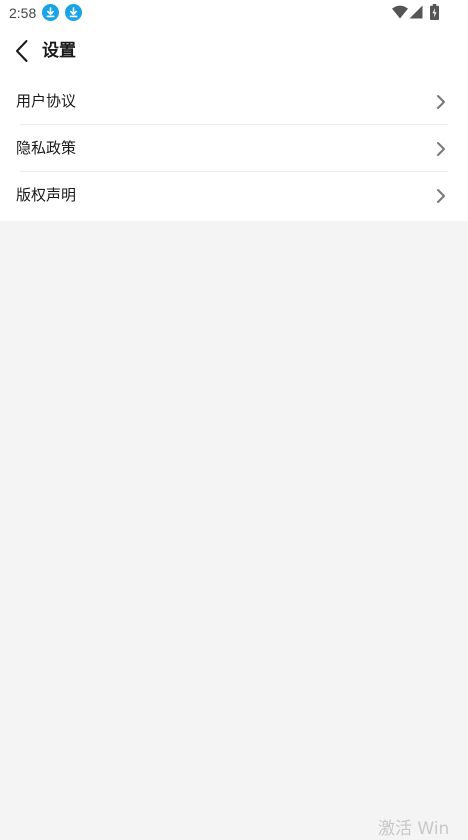 The height and width of the screenshot is (840, 468). I want to click on status-bar: 2:58, so click(234, 13).